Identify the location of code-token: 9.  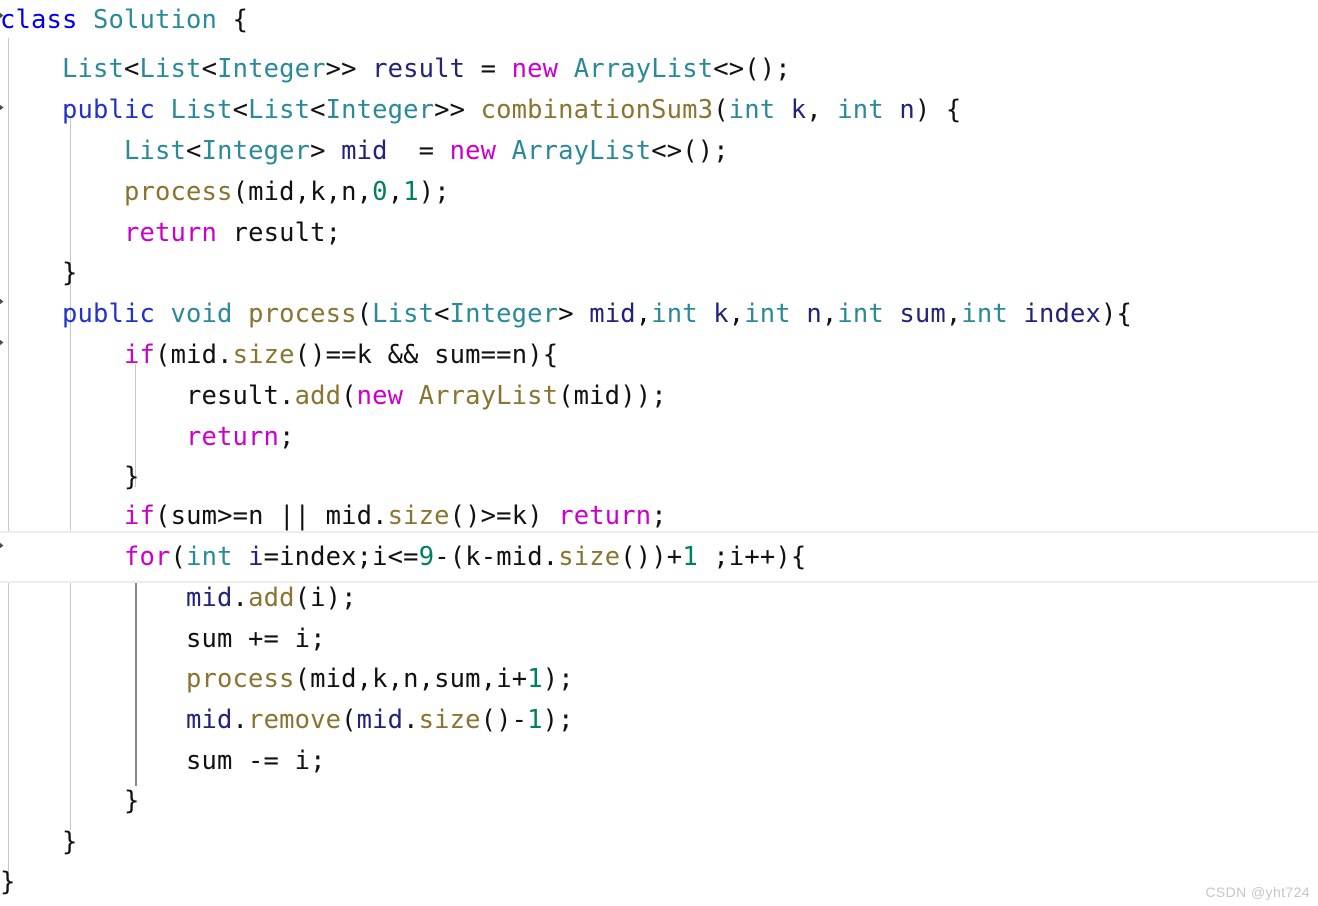
(426, 557).